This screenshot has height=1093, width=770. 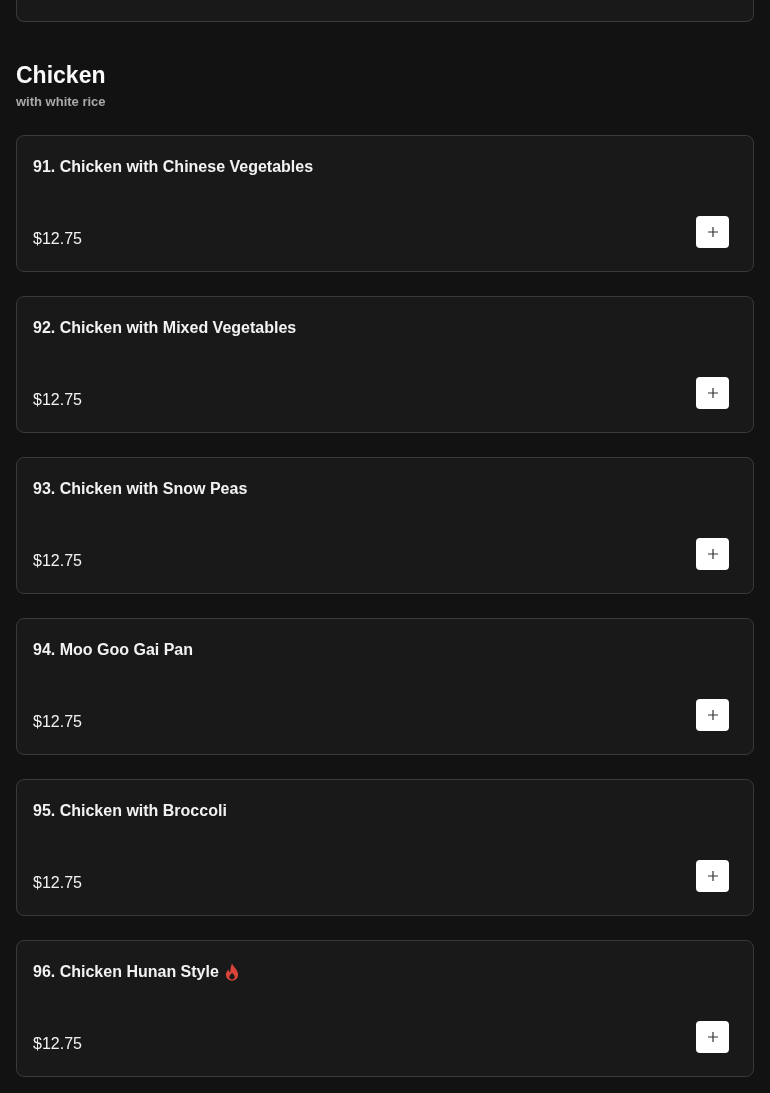 What do you see at coordinates (130, 811) in the screenshot?
I see `item-name: 95. Chicken with Broccoli` at bounding box center [130, 811].